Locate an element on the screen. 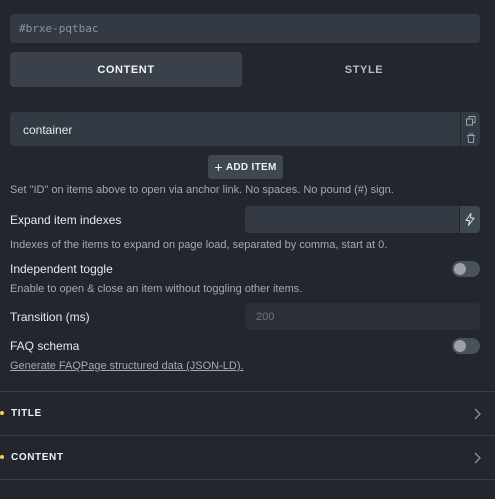 Image resolution: width=495 pixels, height=499 pixels. element-id-value: #brxe-pqtbac is located at coordinates (59, 28).